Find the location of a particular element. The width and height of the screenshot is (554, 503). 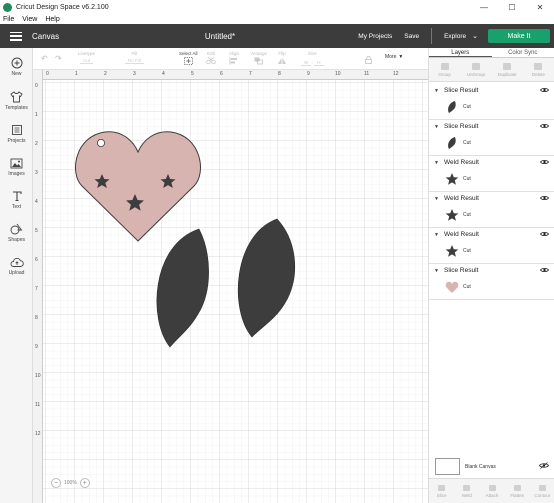

blank-canvas-swatch is located at coordinates (447, 466).